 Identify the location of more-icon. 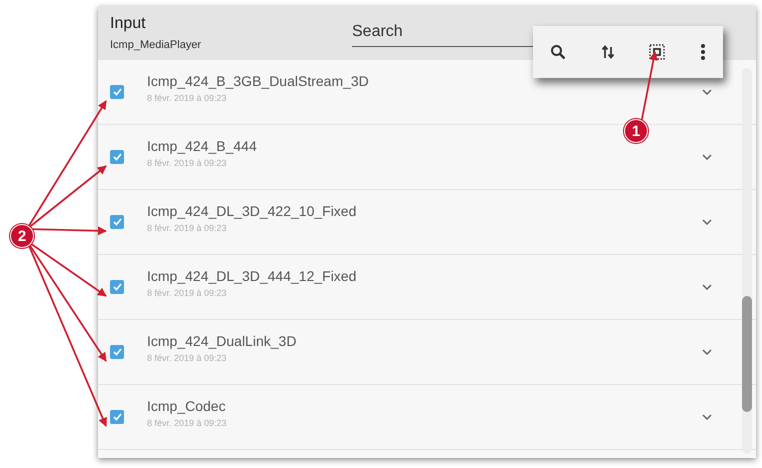
(703, 52).